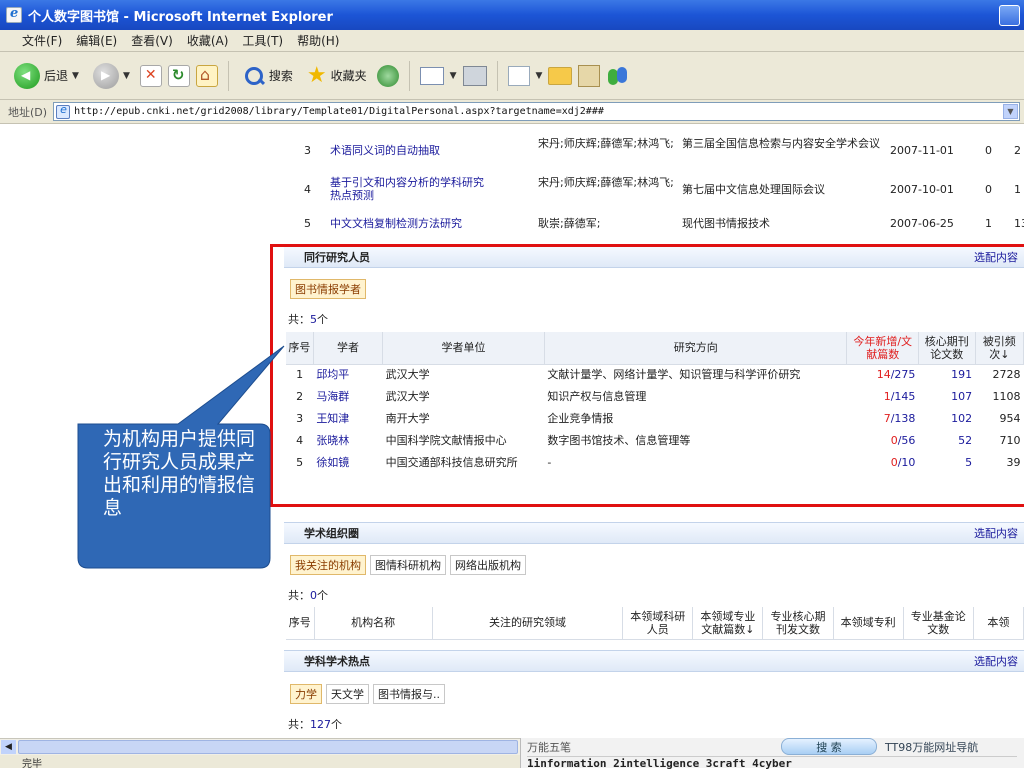  I want to click on search-label: 搜索, so click(280, 76).